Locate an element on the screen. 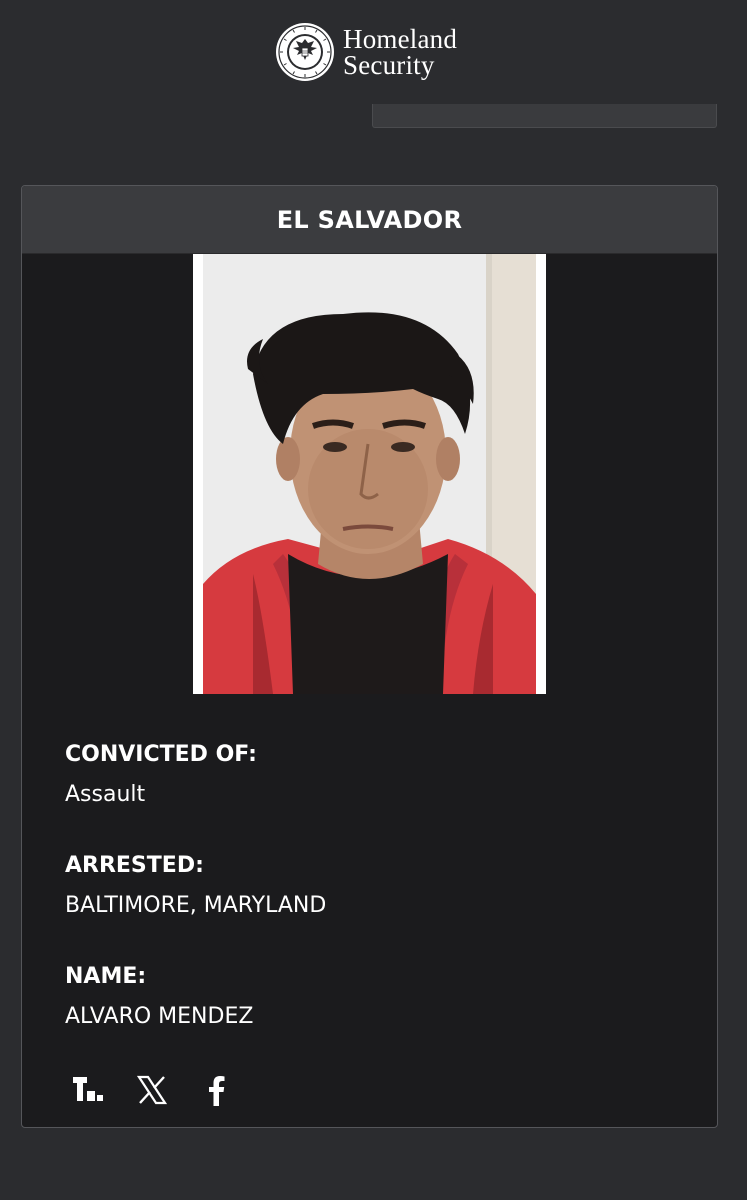 The height and width of the screenshot is (1200, 747). logo-line-2: Security is located at coordinates (389, 65).